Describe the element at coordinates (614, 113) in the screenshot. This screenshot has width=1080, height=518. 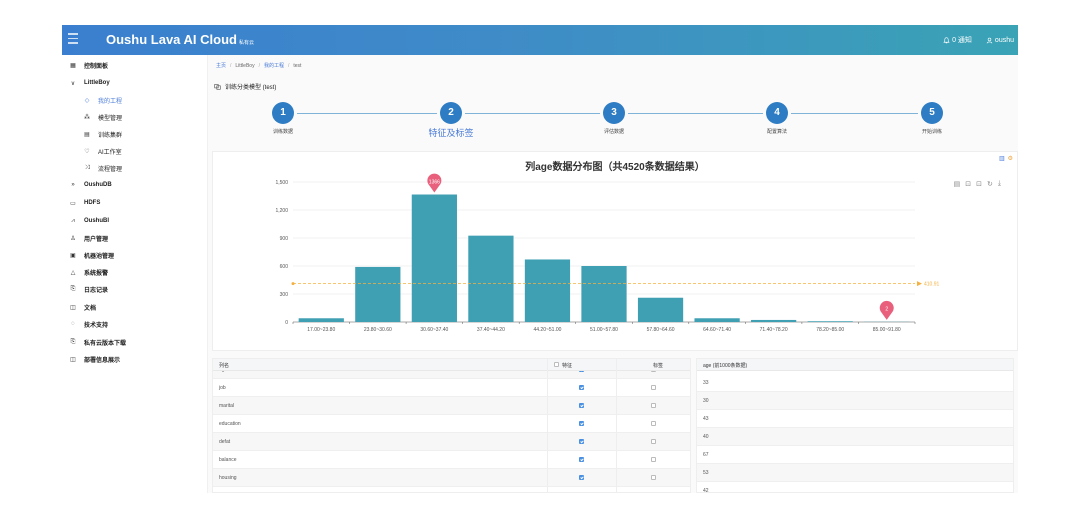
I see `step-number: 3` at that location.